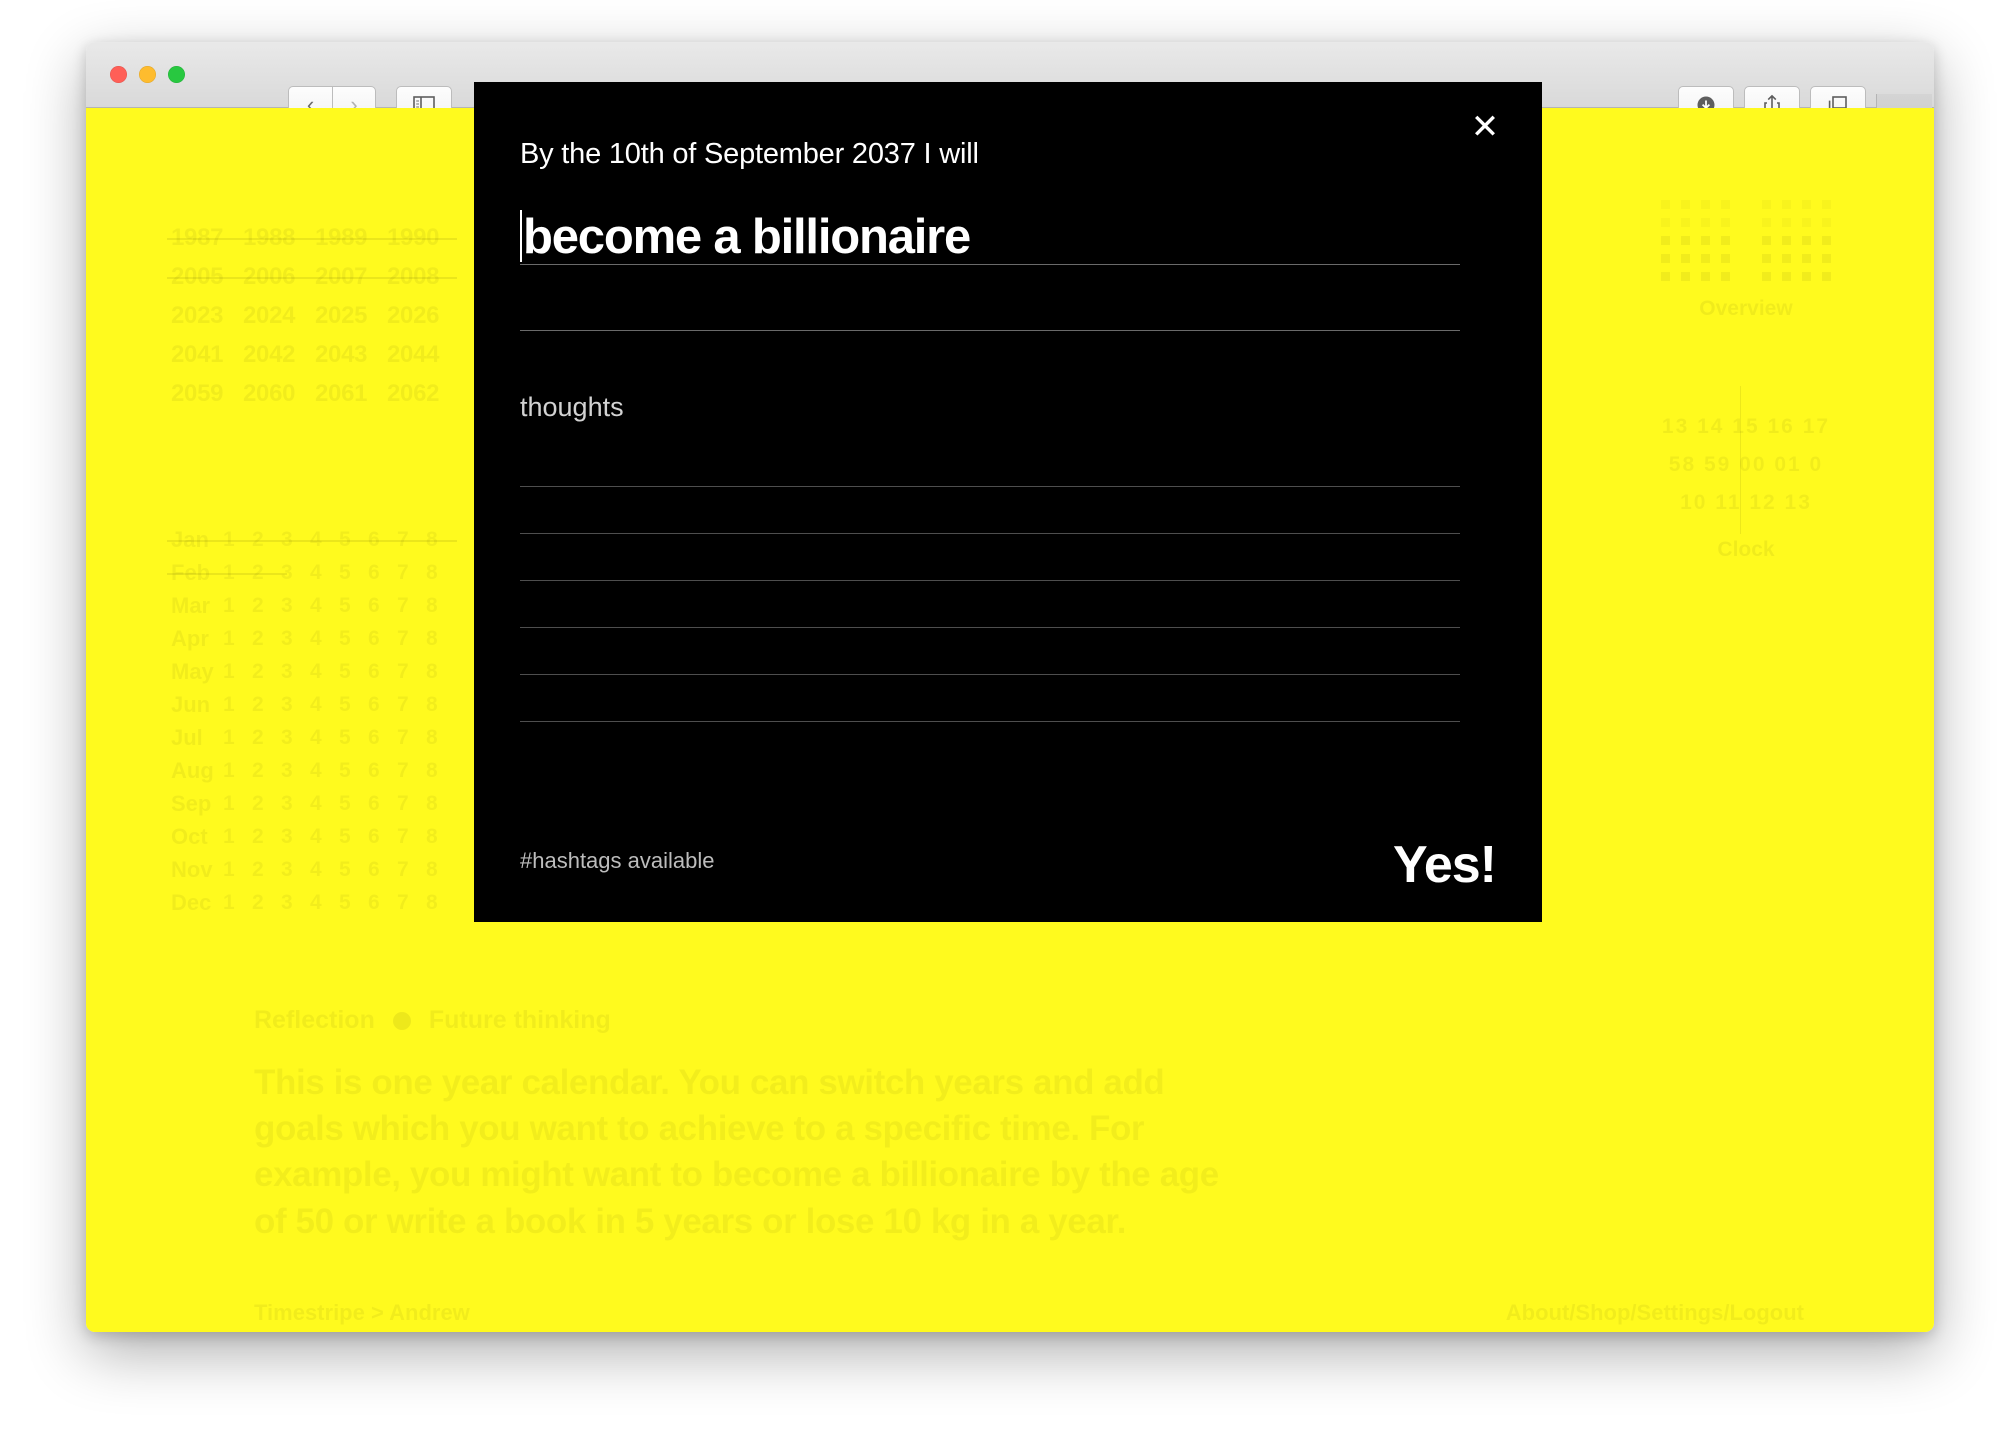 The image size is (2000, 1454). Describe the element at coordinates (118, 74) in the screenshot. I see `close-window-button` at that location.